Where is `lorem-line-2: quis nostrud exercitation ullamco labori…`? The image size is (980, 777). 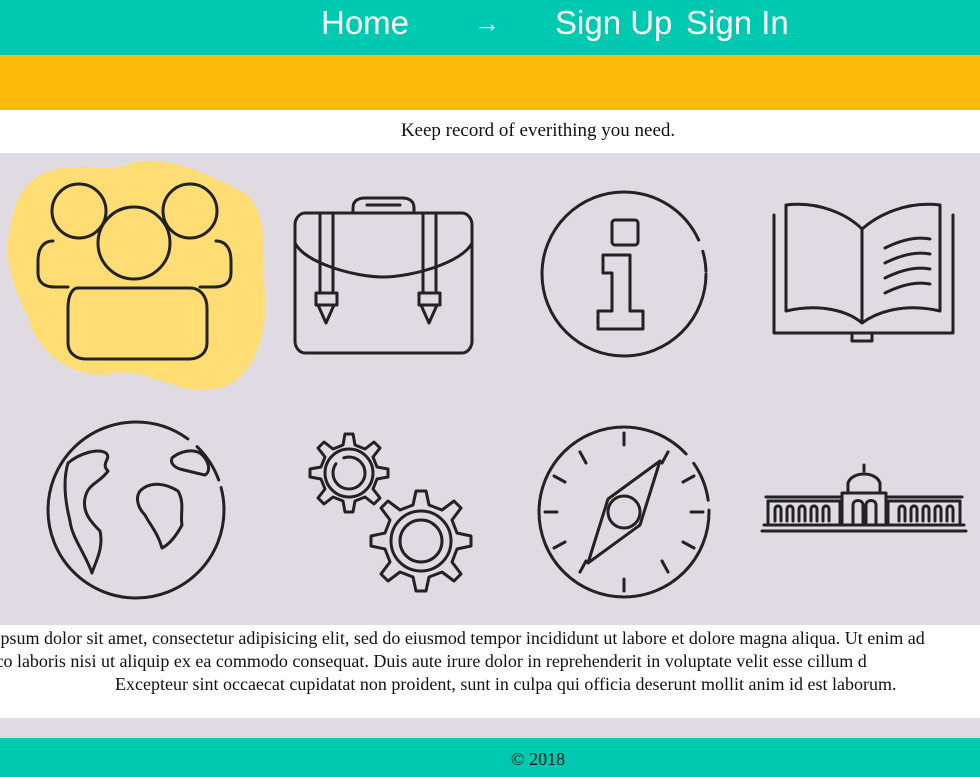 lorem-line-2: quis nostrud exercitation ullamco labori… is located at coordinates (433, 661).